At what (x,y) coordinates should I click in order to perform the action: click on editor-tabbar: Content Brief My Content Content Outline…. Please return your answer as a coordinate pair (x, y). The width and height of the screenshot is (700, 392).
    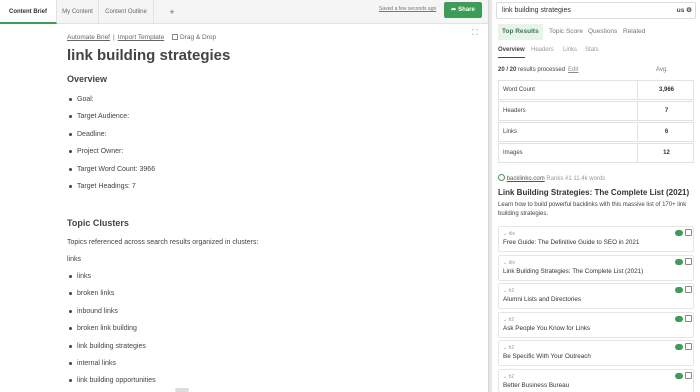
    Looking at the image, I should click on (244, 12).